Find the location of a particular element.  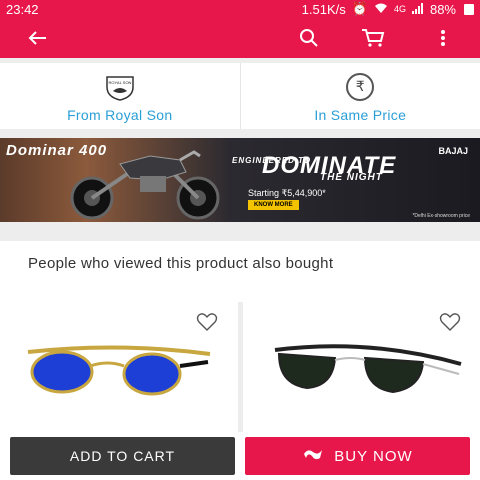

buy-now-button: BUY NOW is located at coordinates (357, 456).